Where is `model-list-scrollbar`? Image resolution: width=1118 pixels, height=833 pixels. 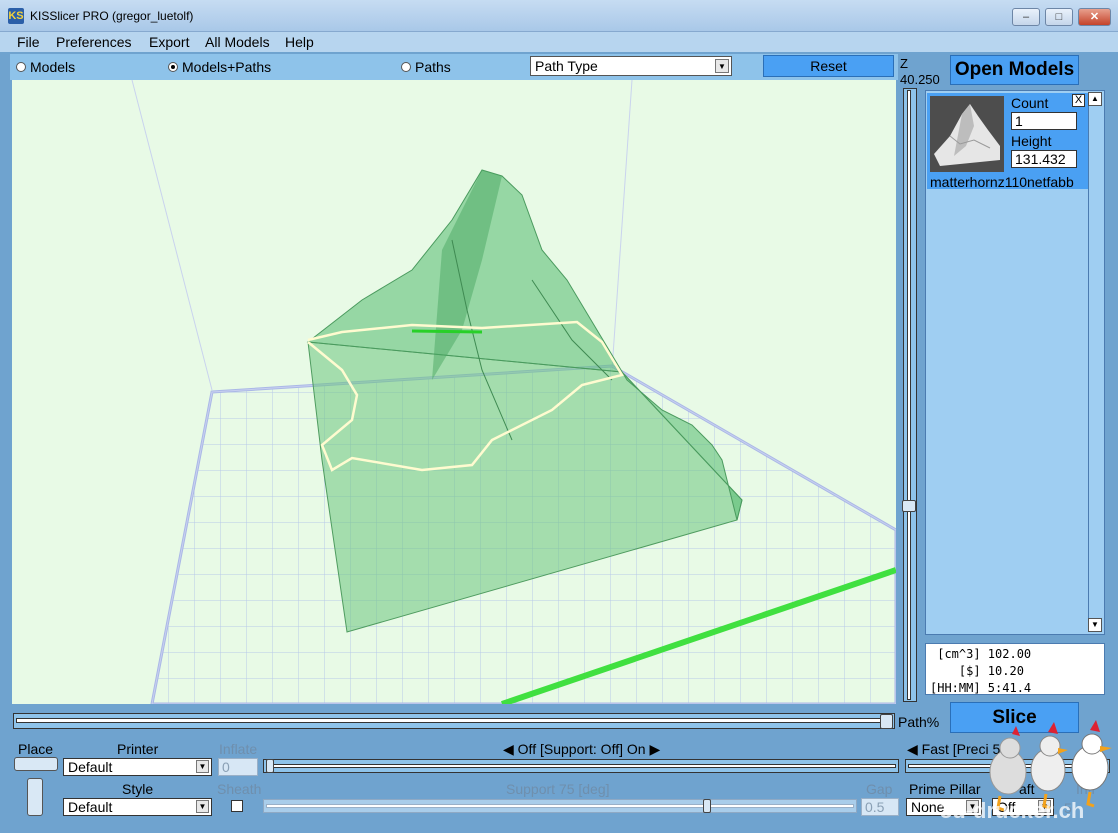
model-list-scrollbar is located at coordinates (1095, 362).